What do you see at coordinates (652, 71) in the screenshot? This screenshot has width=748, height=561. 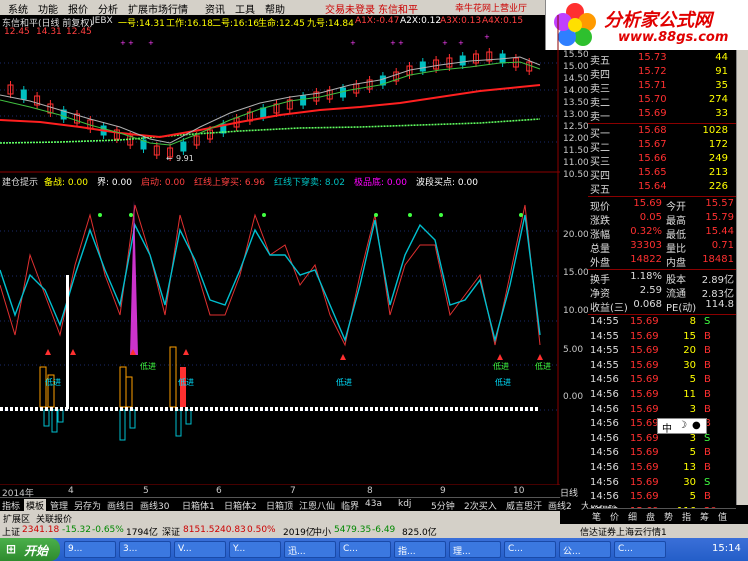 I see `order-price: 15.72` at bounding box center [652, 71].